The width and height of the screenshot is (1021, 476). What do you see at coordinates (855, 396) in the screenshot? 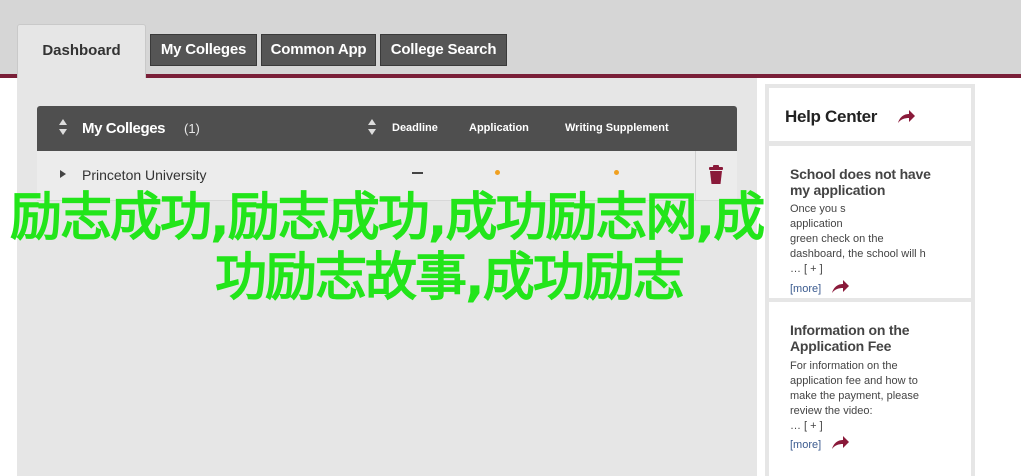
I see `card-body-line: make the payment, please` at bounding box center [855, 396].